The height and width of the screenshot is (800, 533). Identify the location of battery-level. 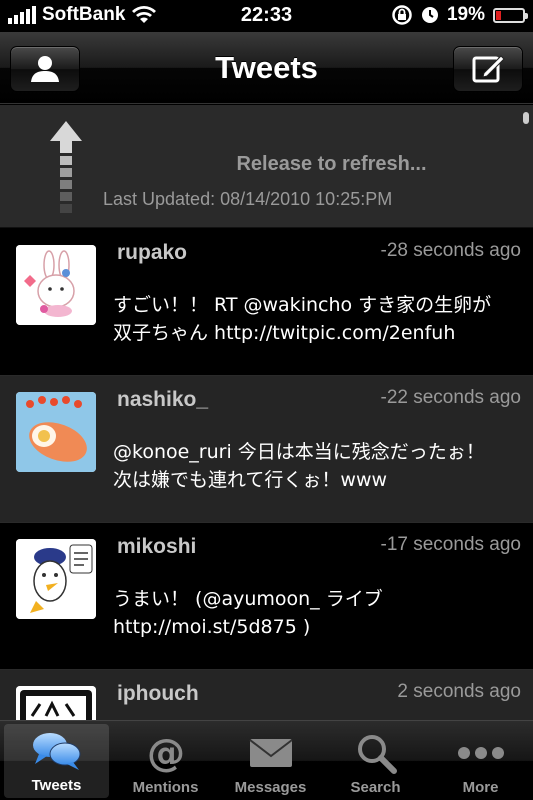
(498, 15).